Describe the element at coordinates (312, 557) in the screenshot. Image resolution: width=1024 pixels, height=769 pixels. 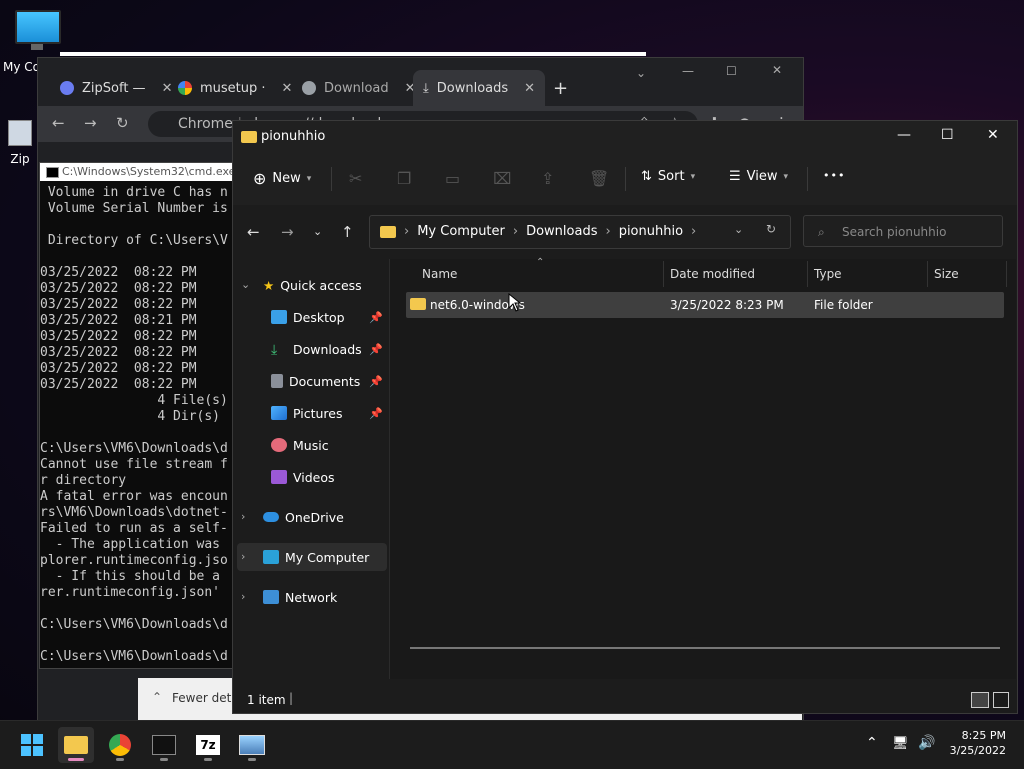
I see `sidebar-item-my-computer: › My Computer` at that location.